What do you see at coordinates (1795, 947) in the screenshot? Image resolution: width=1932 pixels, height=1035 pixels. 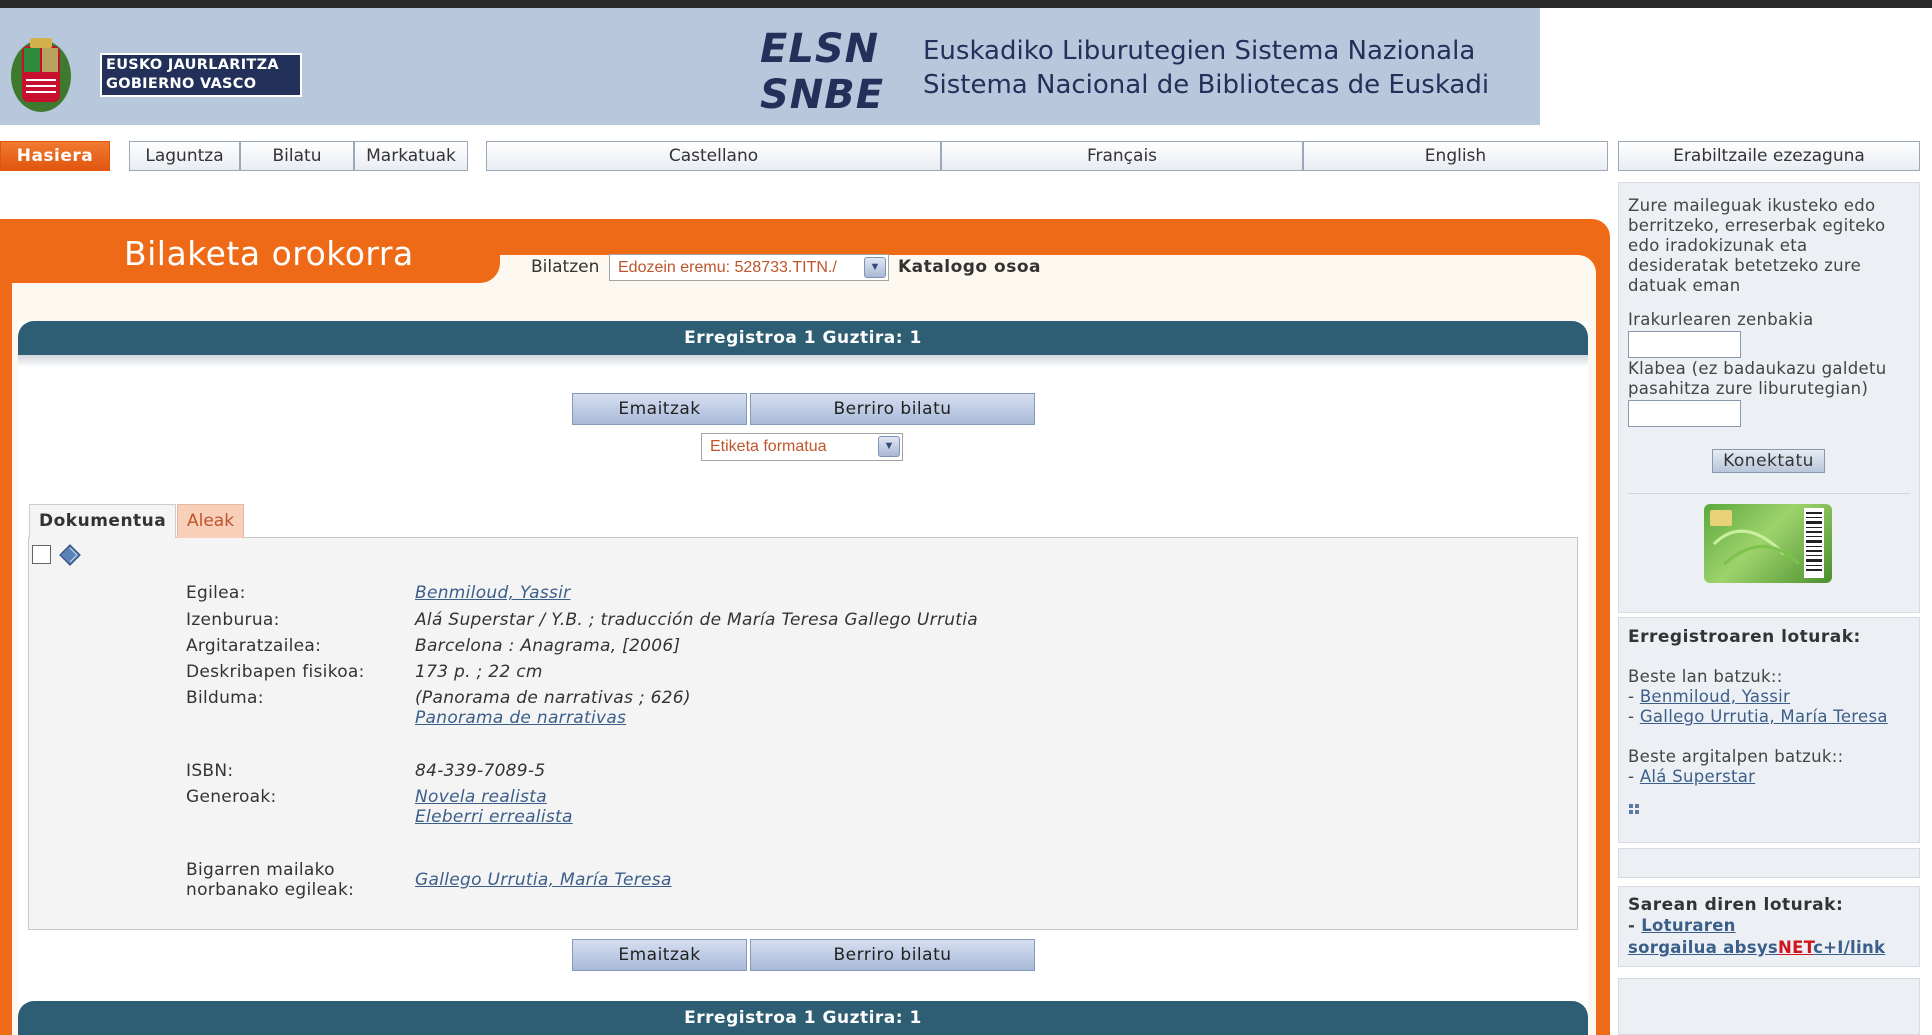 I see `absysnet-brand: NET` at bounding box center [1795, 947].